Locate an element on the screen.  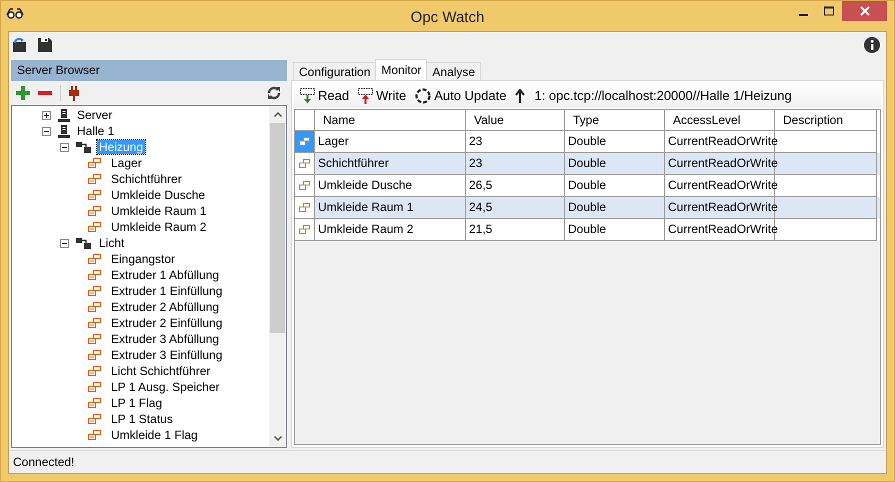
table-cell: Double is located at coordinates (615, 230).